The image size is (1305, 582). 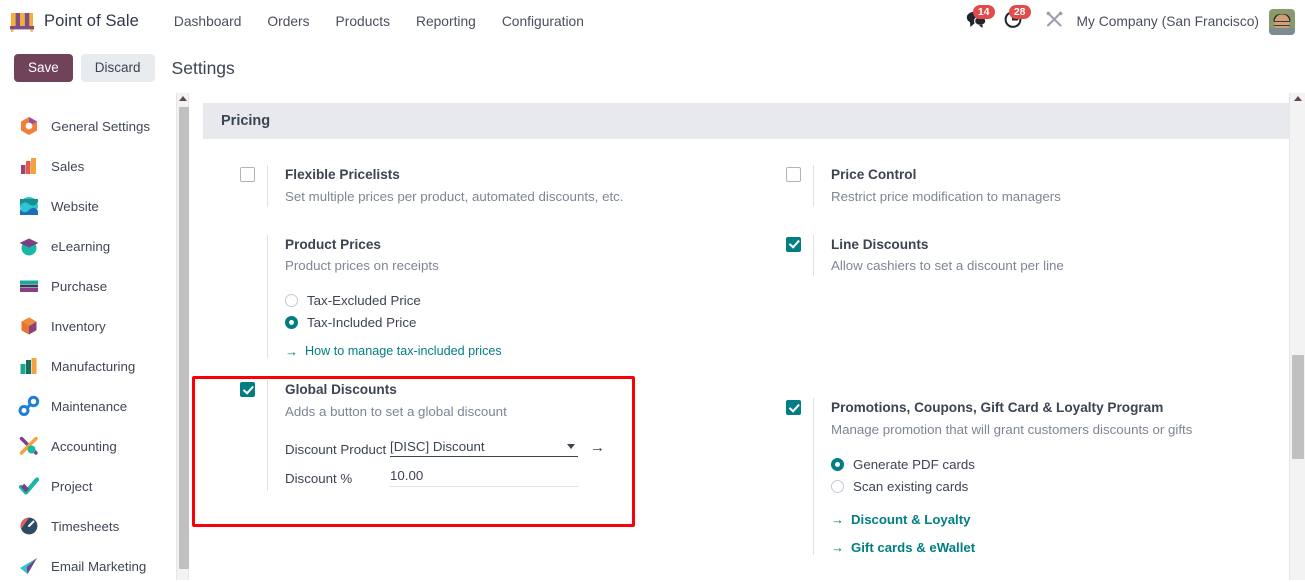 What do you see at coordinates (516, 351) in the screenshot?
I see `tax-included-help-link: → How to manage tax-included prices` at bounding box center [516, 351].